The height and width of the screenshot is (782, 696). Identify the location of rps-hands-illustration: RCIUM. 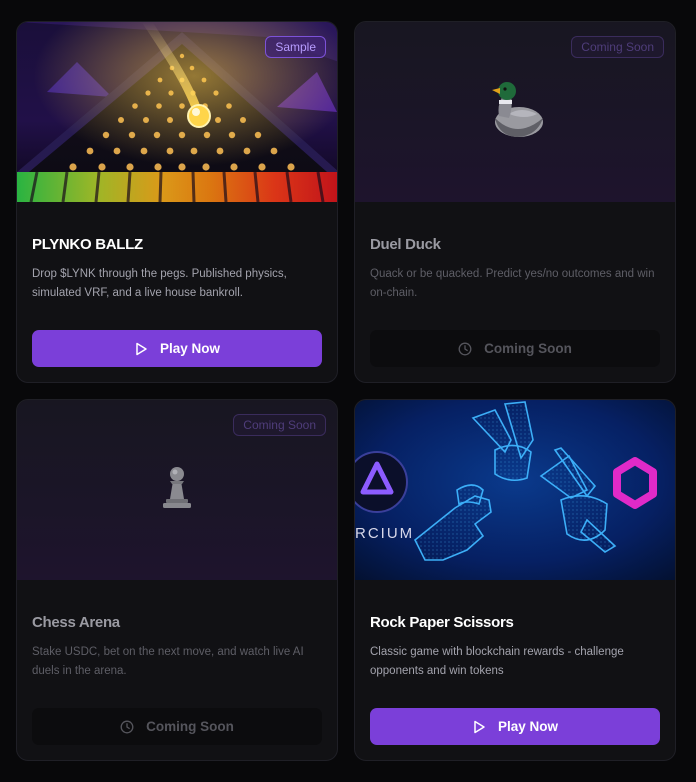
(515, 490).